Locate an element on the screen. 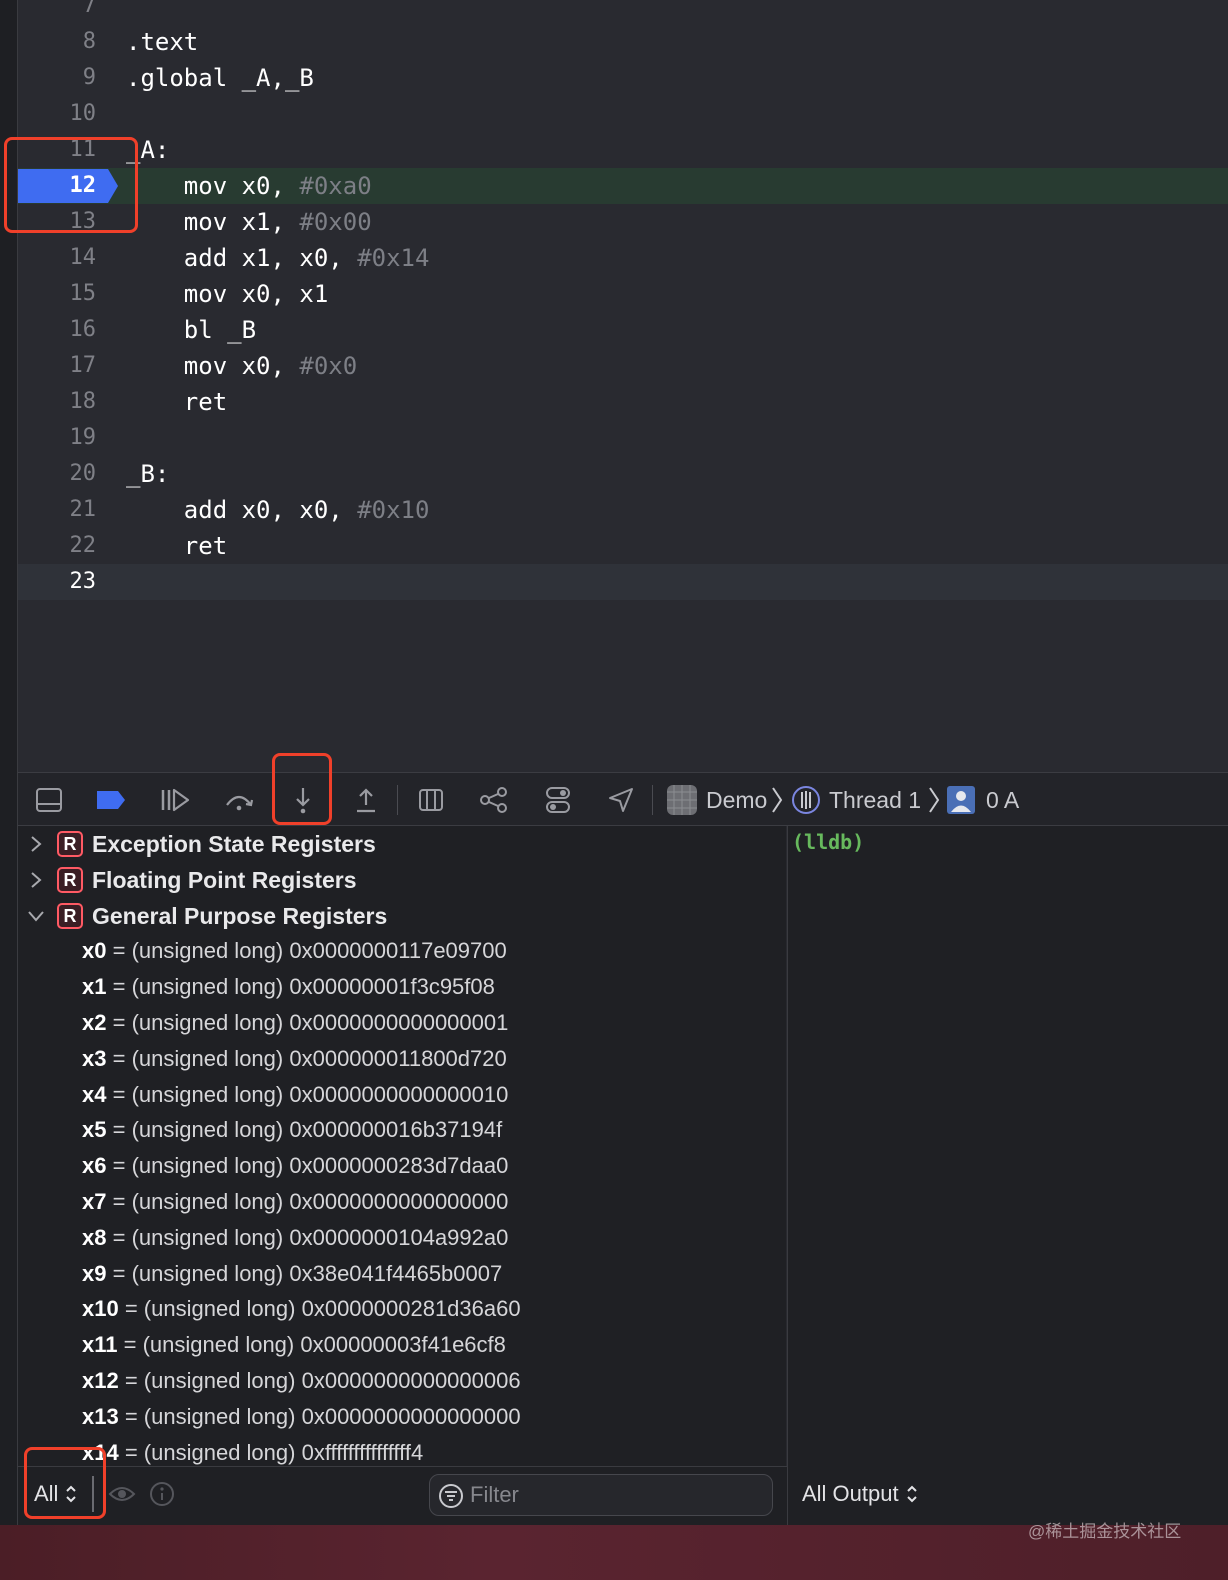  code-line: 20 _B: is located at coordinates (623, 474).